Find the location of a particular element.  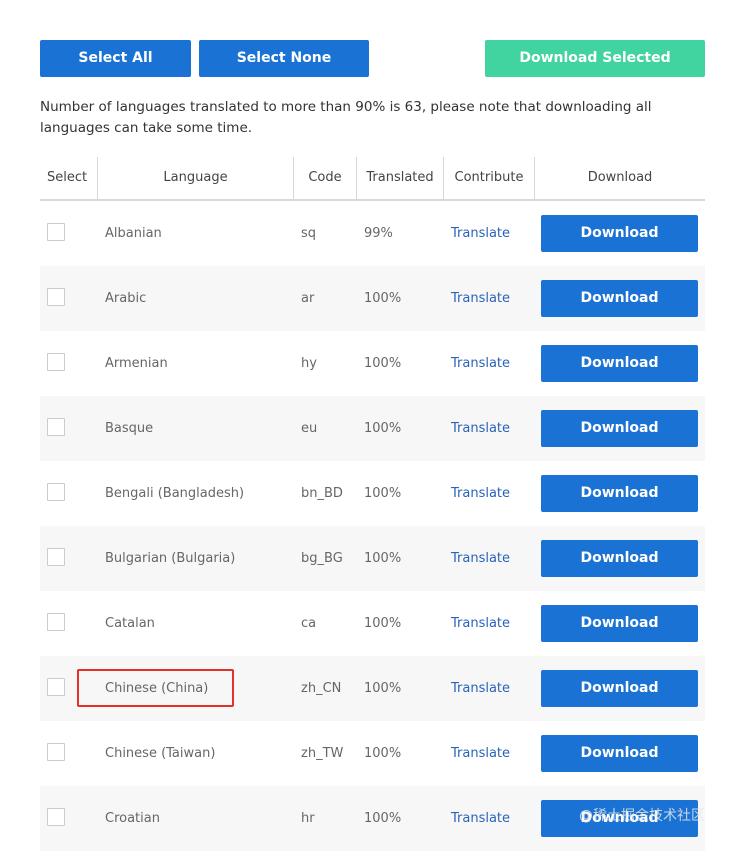

language-code: ca is located at coordinates (309, 623).